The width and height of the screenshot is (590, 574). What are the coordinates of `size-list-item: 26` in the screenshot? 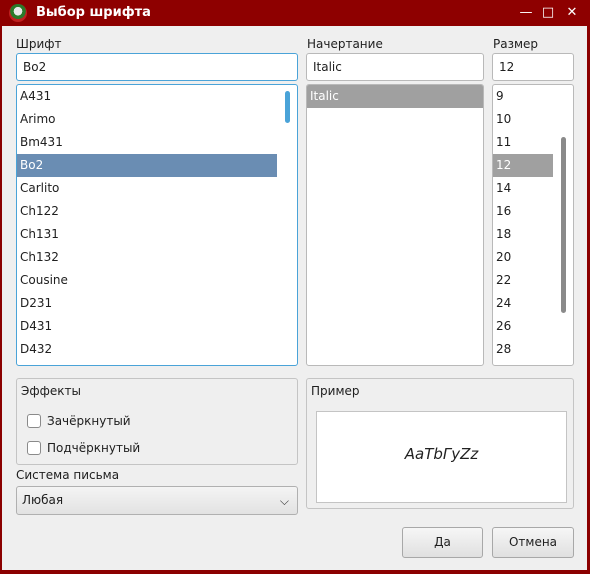 It's located at (523, 326).